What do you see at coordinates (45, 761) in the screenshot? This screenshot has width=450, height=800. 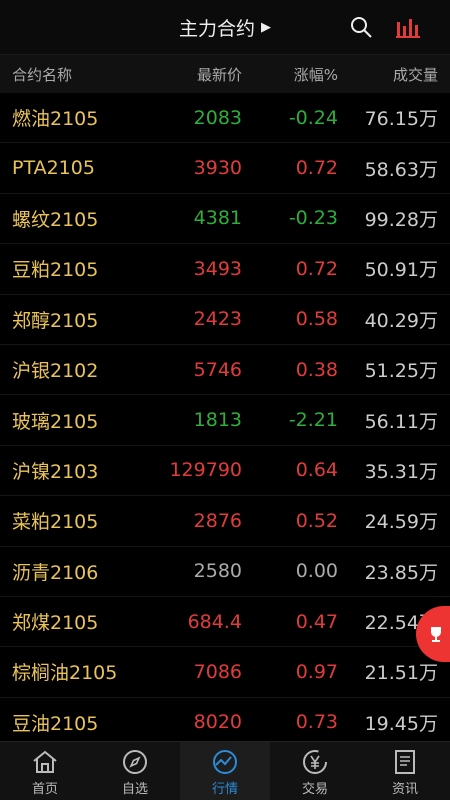 I see `home-icon` at bounding box center [45, 761].